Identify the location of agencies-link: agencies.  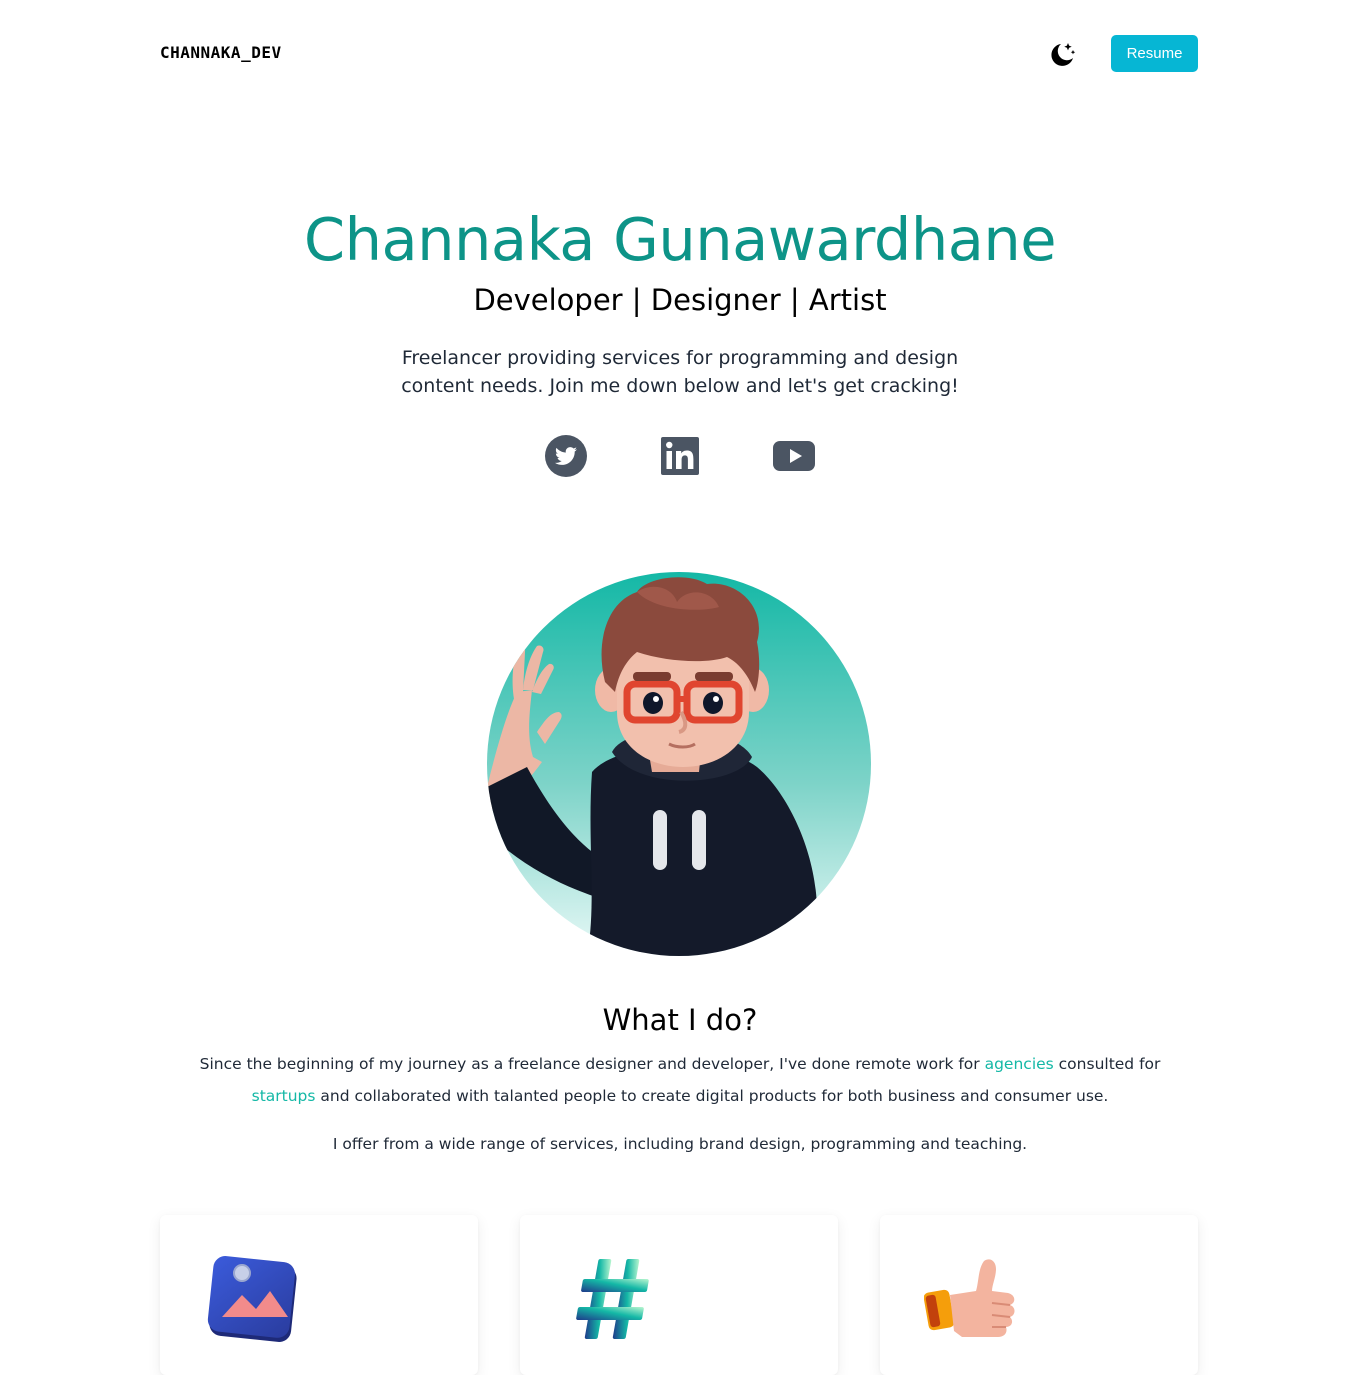
(1019, 1064).